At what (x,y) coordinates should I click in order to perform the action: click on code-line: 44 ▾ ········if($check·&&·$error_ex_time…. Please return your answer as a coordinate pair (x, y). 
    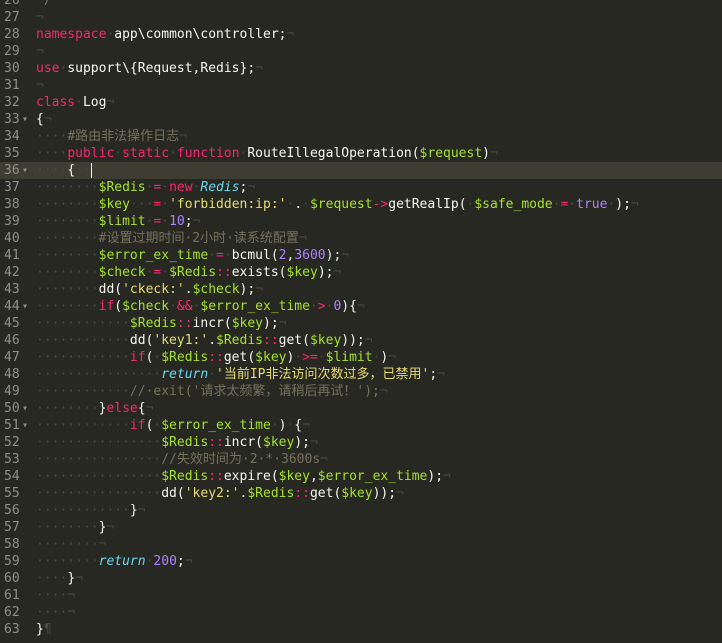
    Looking at the image, I should click on (361, 306).